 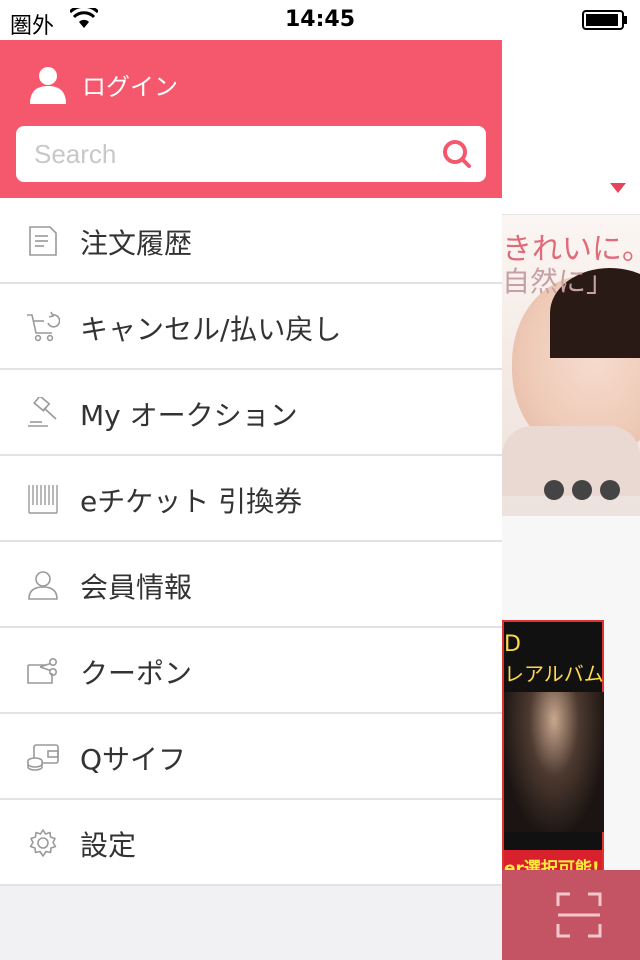 I want to click on menu-item-eticket: eチケット 引換券, so click(x=251, y=499).